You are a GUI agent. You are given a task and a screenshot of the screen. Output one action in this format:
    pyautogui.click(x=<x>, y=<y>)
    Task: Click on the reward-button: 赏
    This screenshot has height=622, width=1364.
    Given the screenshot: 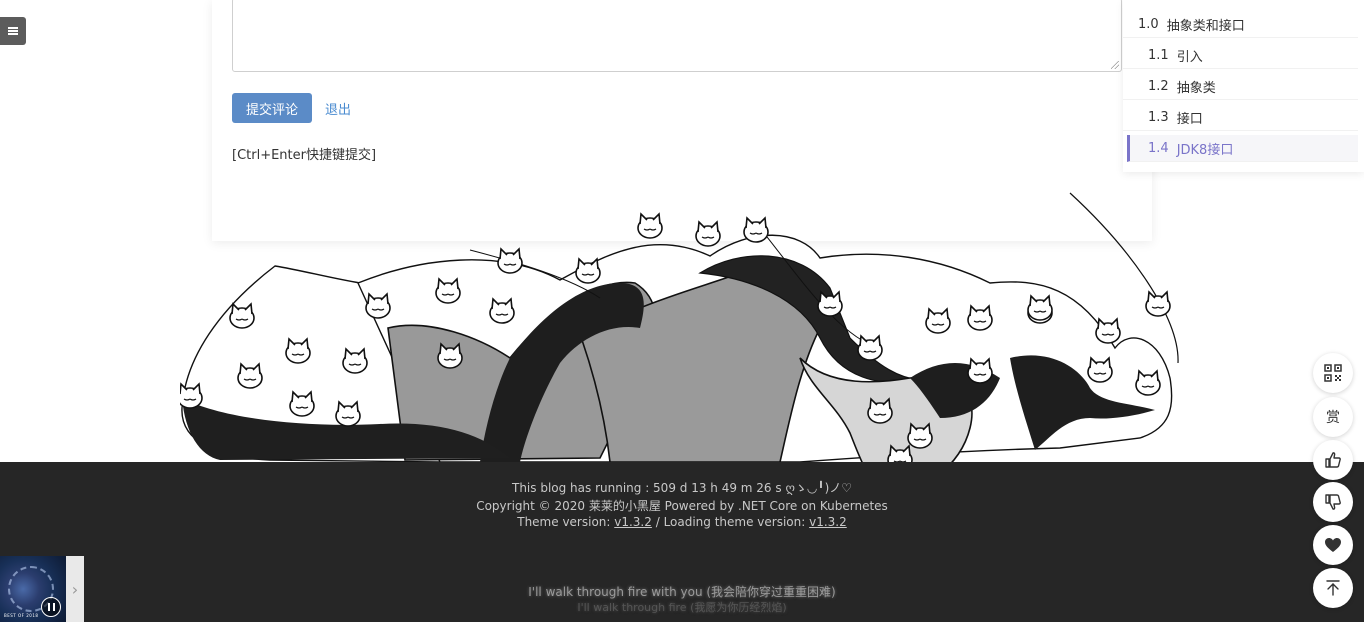 What is the action you would take?
    pyautogui.click(x=1333, y=417)
    